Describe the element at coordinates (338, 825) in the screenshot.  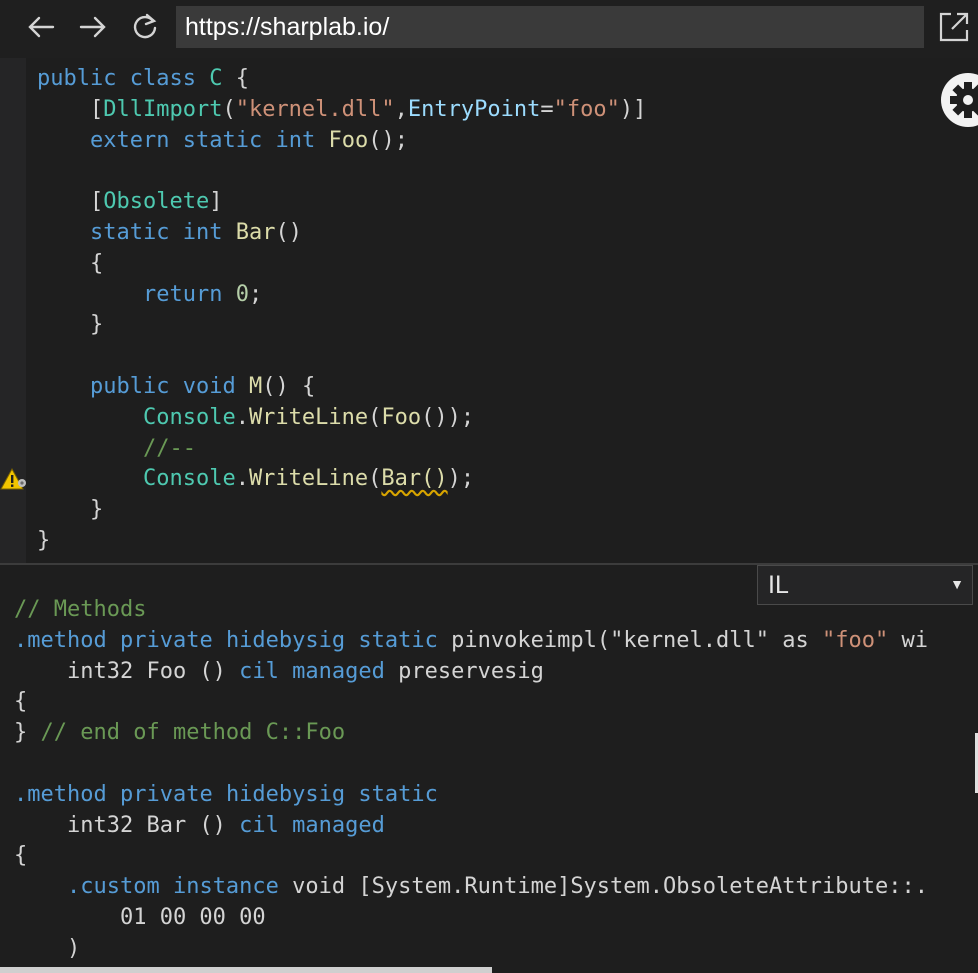
I see `code-token: managed` at that location.